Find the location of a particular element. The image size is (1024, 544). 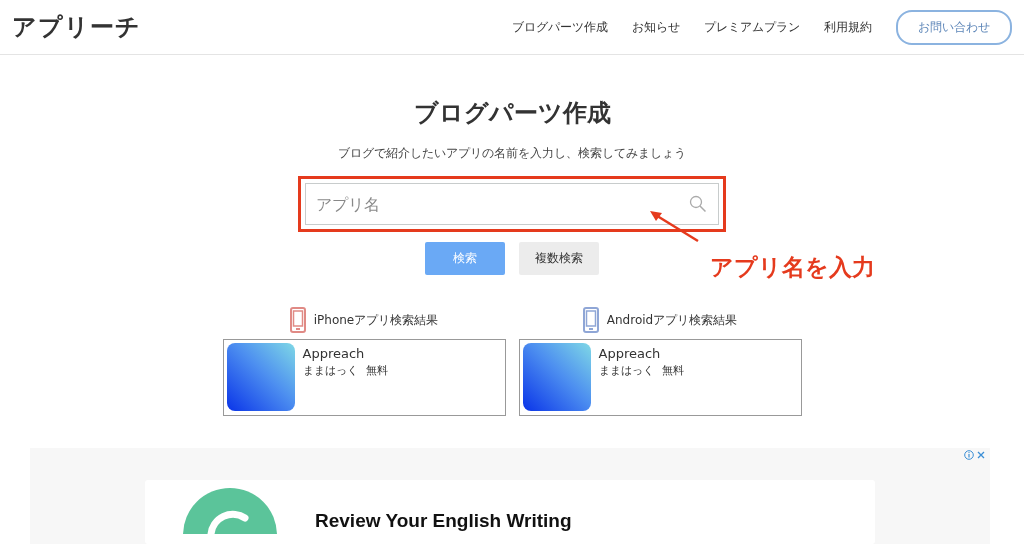

page-title: ブログパーツ作成 is located at coordinates (512, 113).